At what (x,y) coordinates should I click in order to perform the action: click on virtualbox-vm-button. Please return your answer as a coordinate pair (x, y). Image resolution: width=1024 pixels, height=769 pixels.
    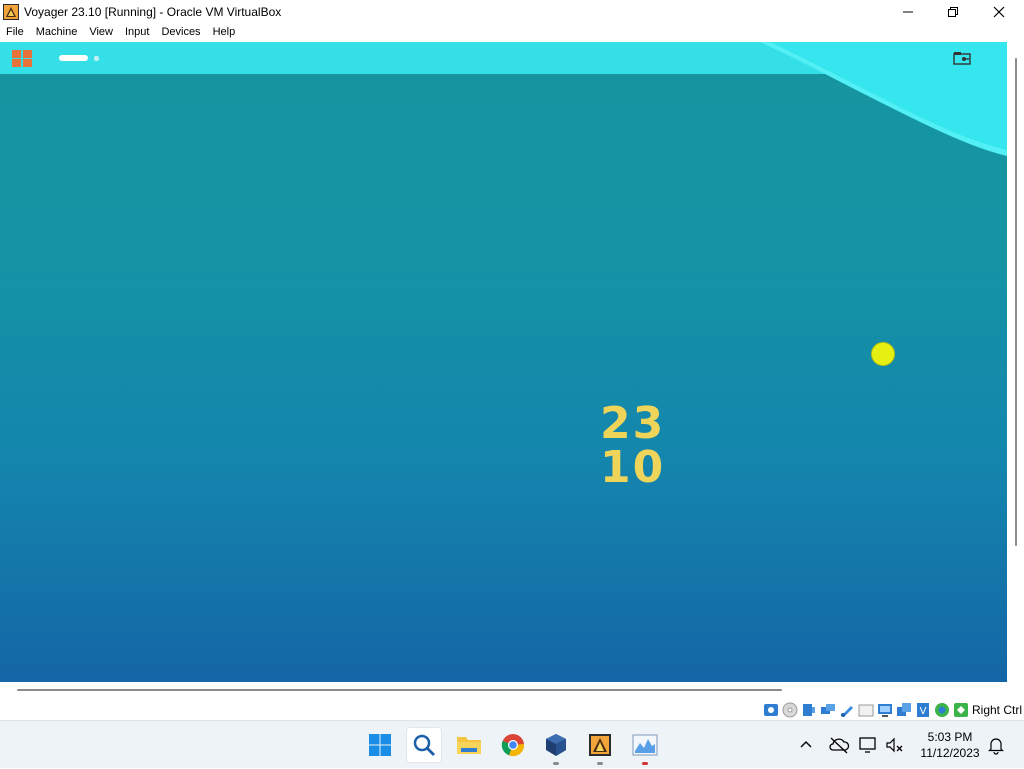
    Looking at the image, I should click on (600, 746).